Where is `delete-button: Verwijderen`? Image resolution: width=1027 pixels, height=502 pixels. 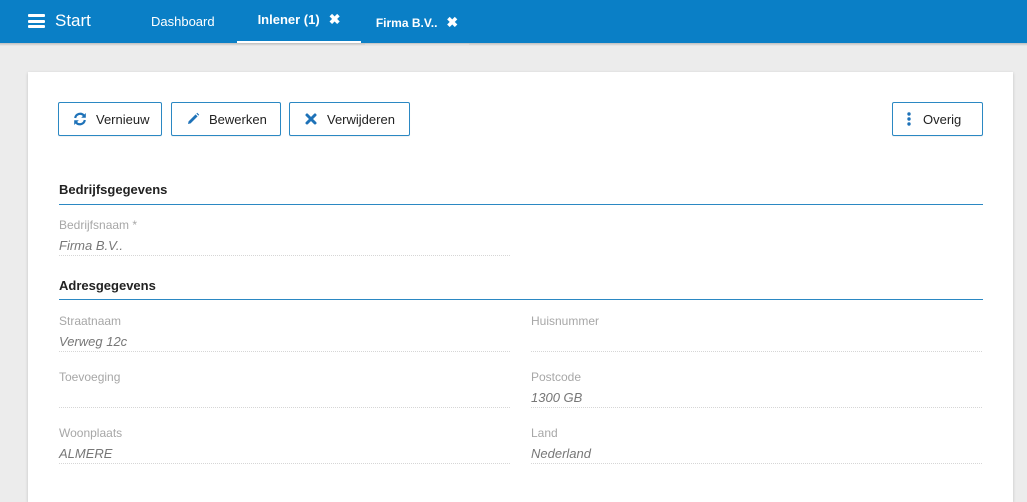 delete-button: Verwijderen is located at coordinates (349, 119).